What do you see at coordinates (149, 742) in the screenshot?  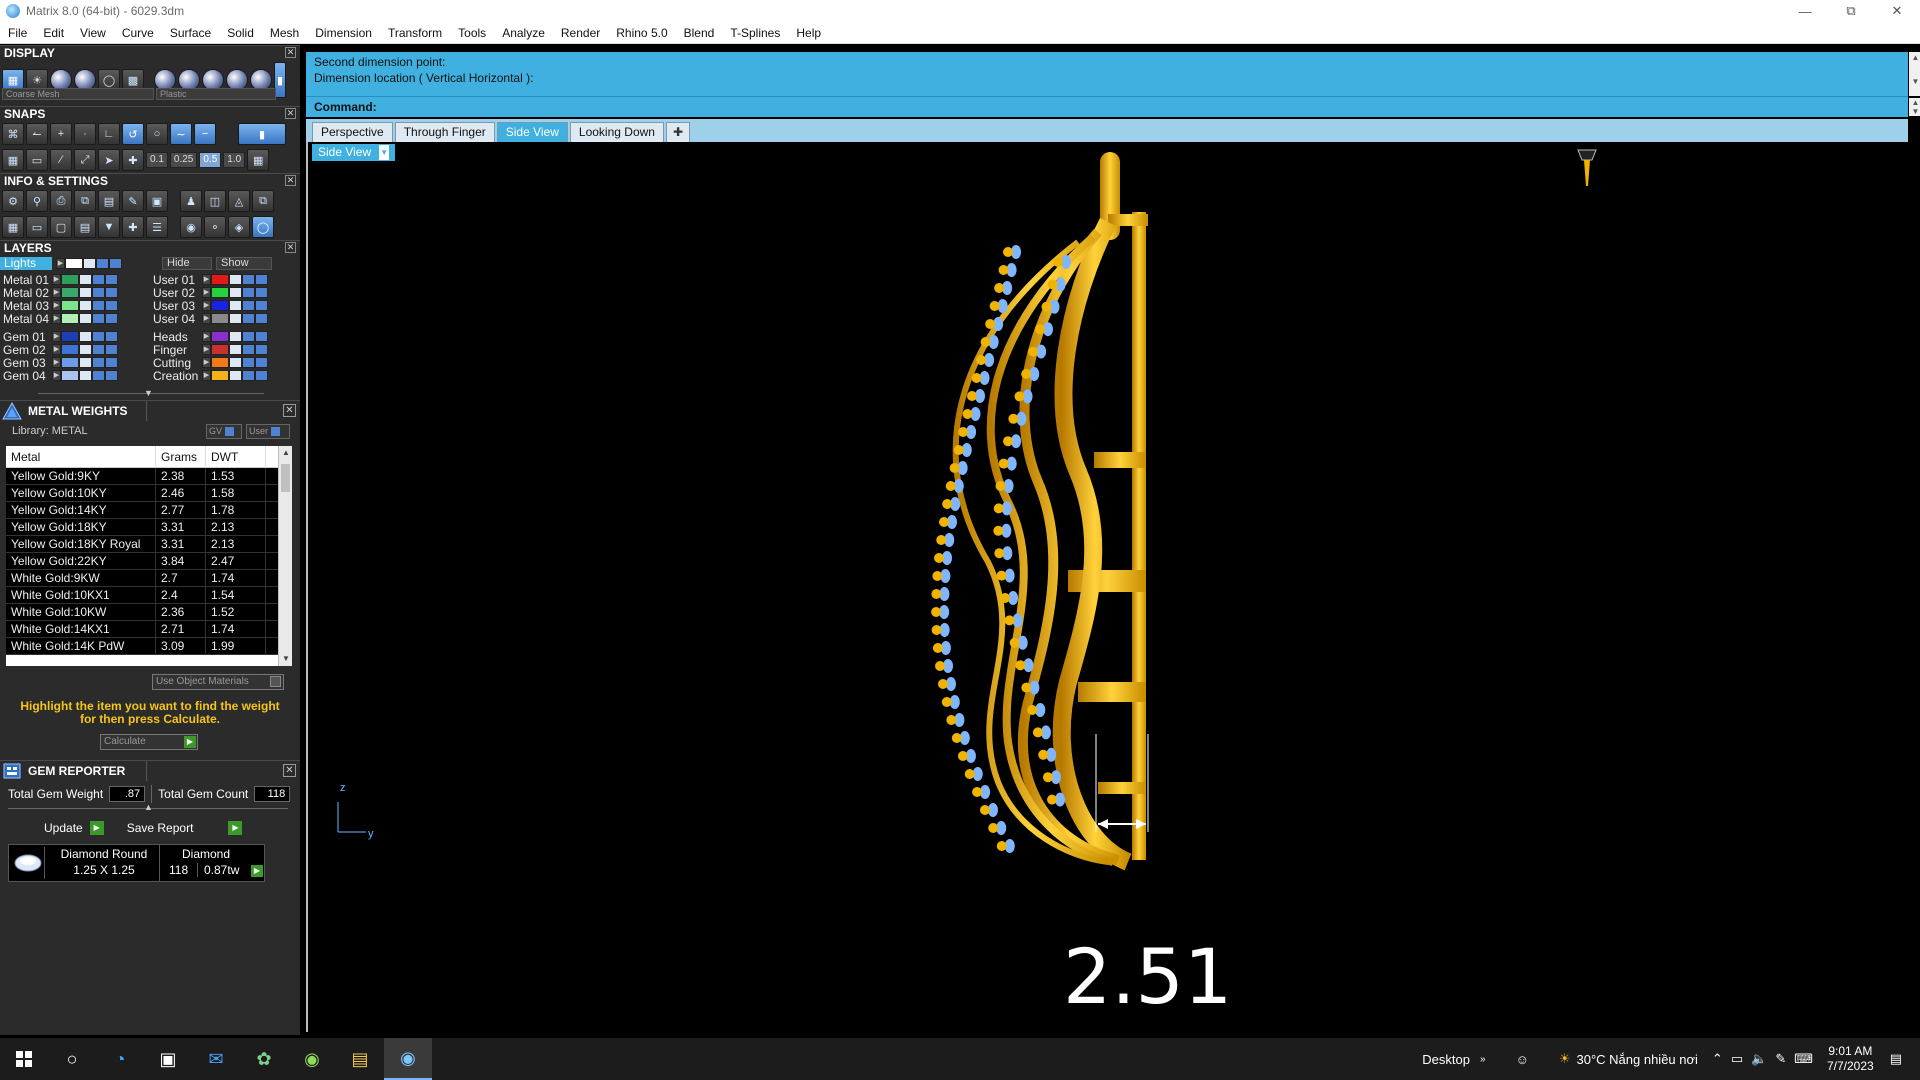 I see `calculate-button: Calculate ▶` at bounding box center [149, 742].